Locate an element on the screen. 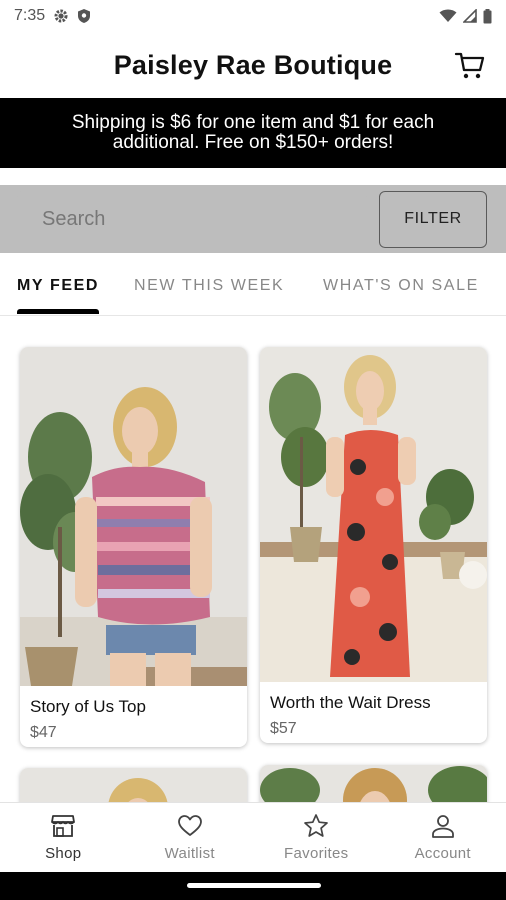 This screenshot has width=506, height=900. person-icon is located at coordinates (442, 826).